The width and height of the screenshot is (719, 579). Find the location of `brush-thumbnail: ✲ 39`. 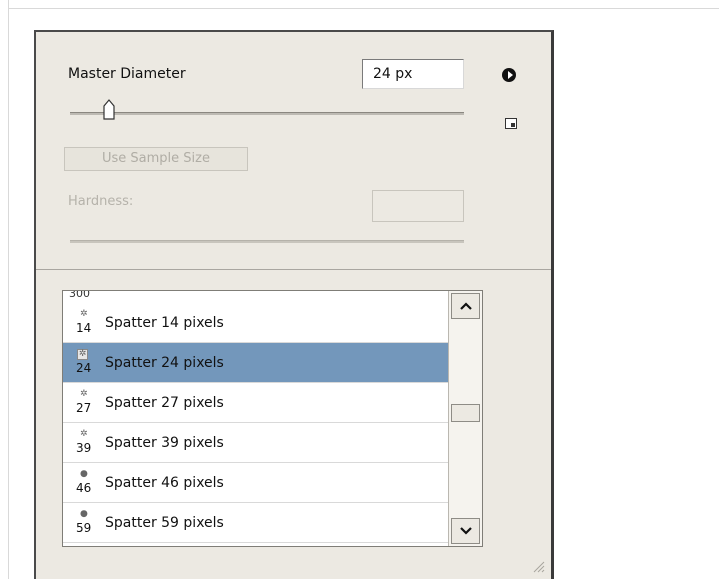

brush-thumbnail: ✲ 39 is located at coordinates (84, 443).